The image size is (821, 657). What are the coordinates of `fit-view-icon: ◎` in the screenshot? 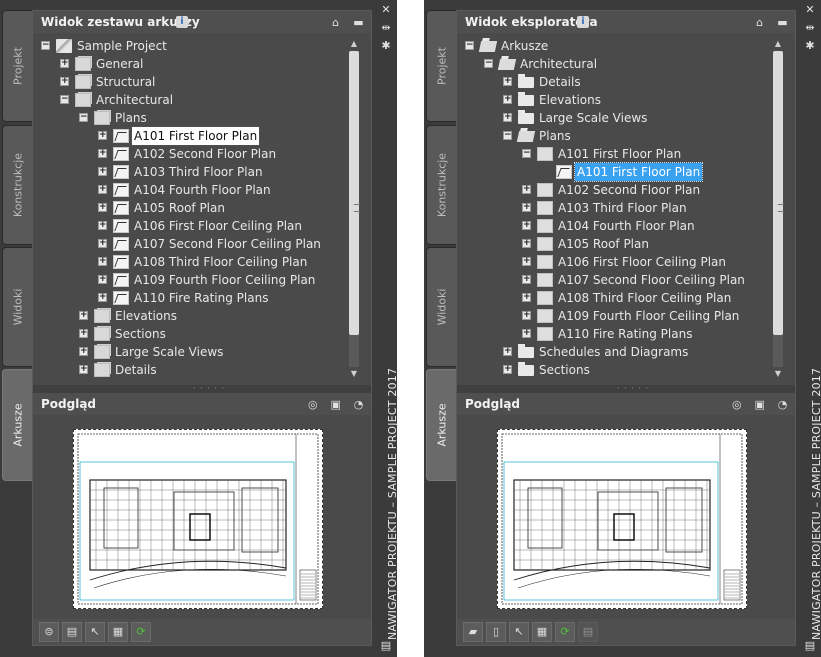 It's located at (736, 405).